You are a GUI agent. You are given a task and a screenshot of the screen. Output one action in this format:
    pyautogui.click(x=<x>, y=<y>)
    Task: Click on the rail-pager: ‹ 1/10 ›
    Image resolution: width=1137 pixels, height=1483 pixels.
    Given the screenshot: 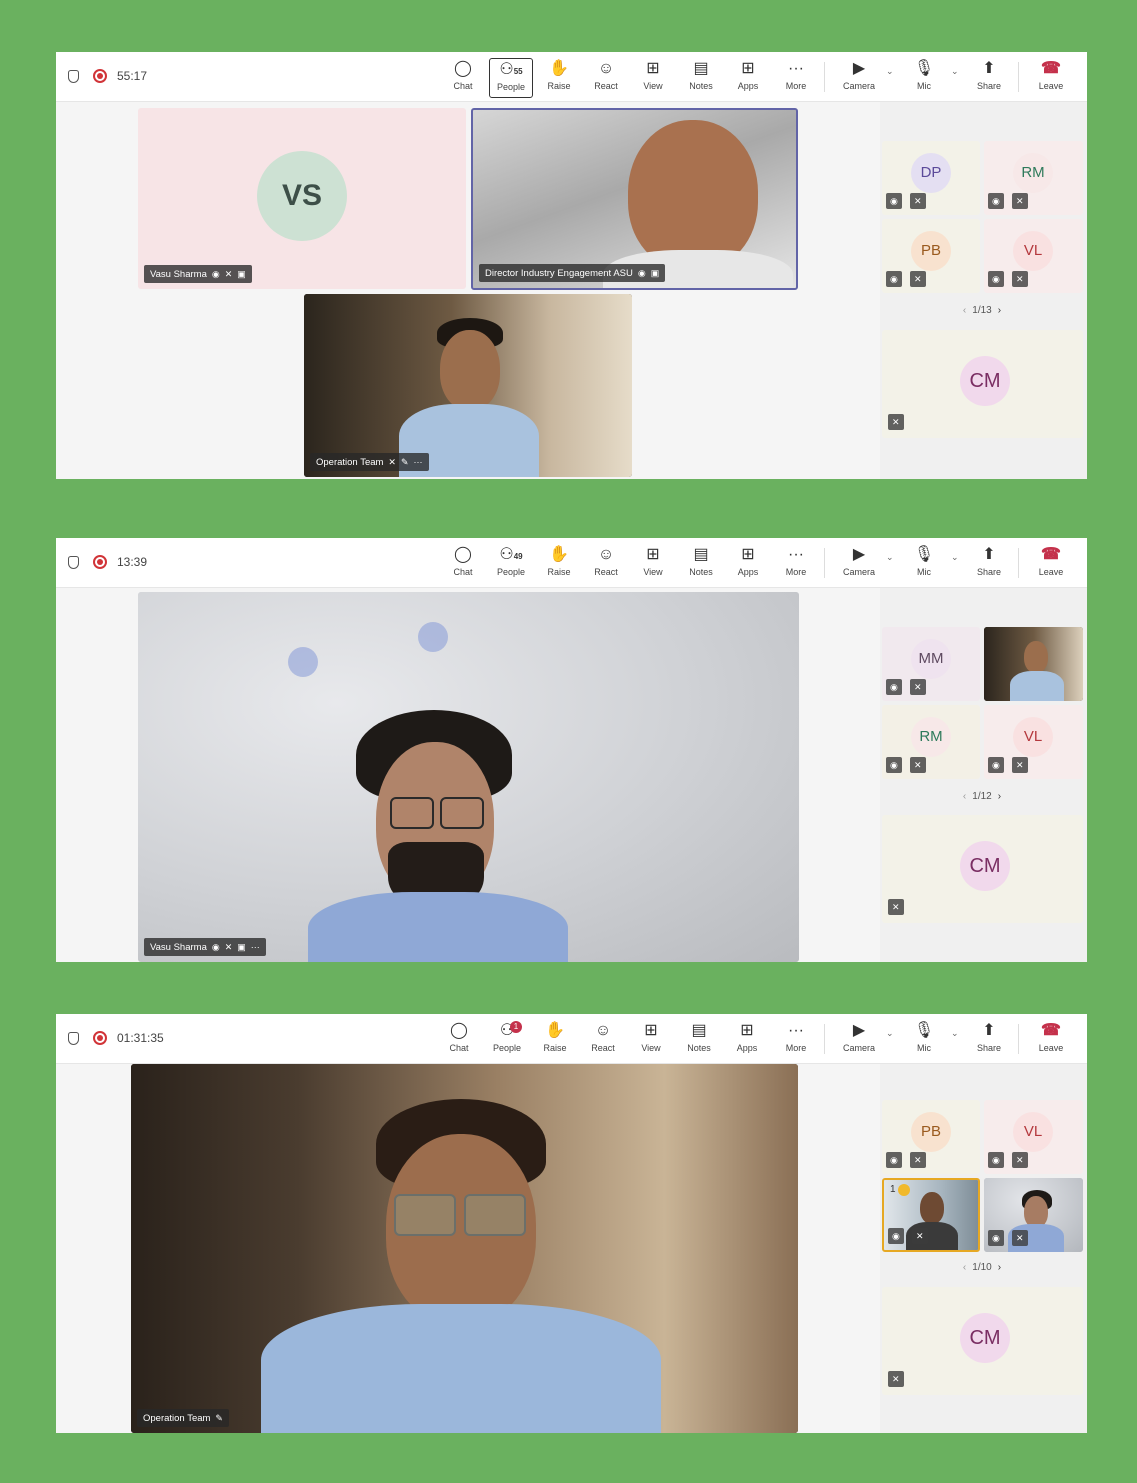 What is the action you would take?
    pyautogui.click(x=982, y=1267)
    